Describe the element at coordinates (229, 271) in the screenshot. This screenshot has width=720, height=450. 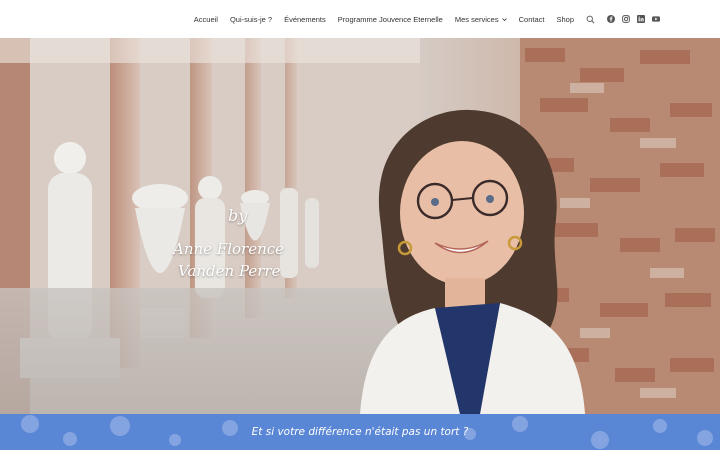
I see `signature-last-name: Vanden Perre` at that location.